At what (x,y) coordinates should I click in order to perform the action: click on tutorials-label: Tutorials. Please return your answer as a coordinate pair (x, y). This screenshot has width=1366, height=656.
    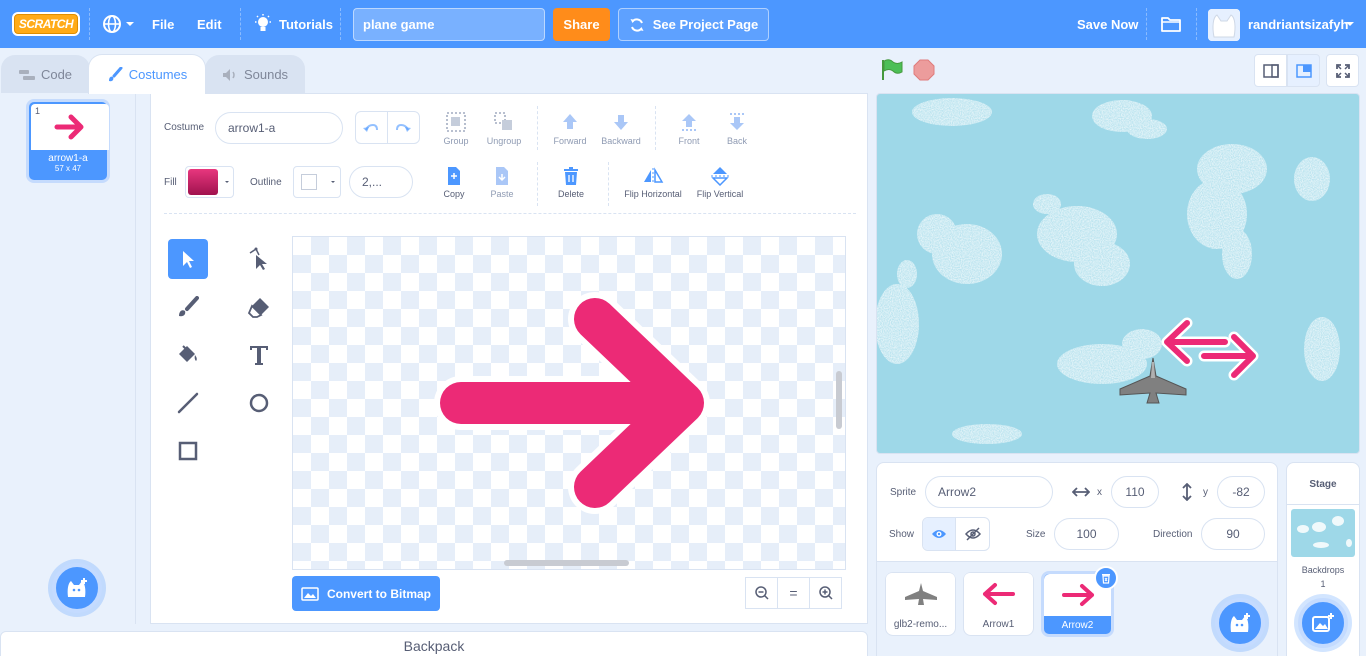
    Looking at the image, I should click on (306, 24).